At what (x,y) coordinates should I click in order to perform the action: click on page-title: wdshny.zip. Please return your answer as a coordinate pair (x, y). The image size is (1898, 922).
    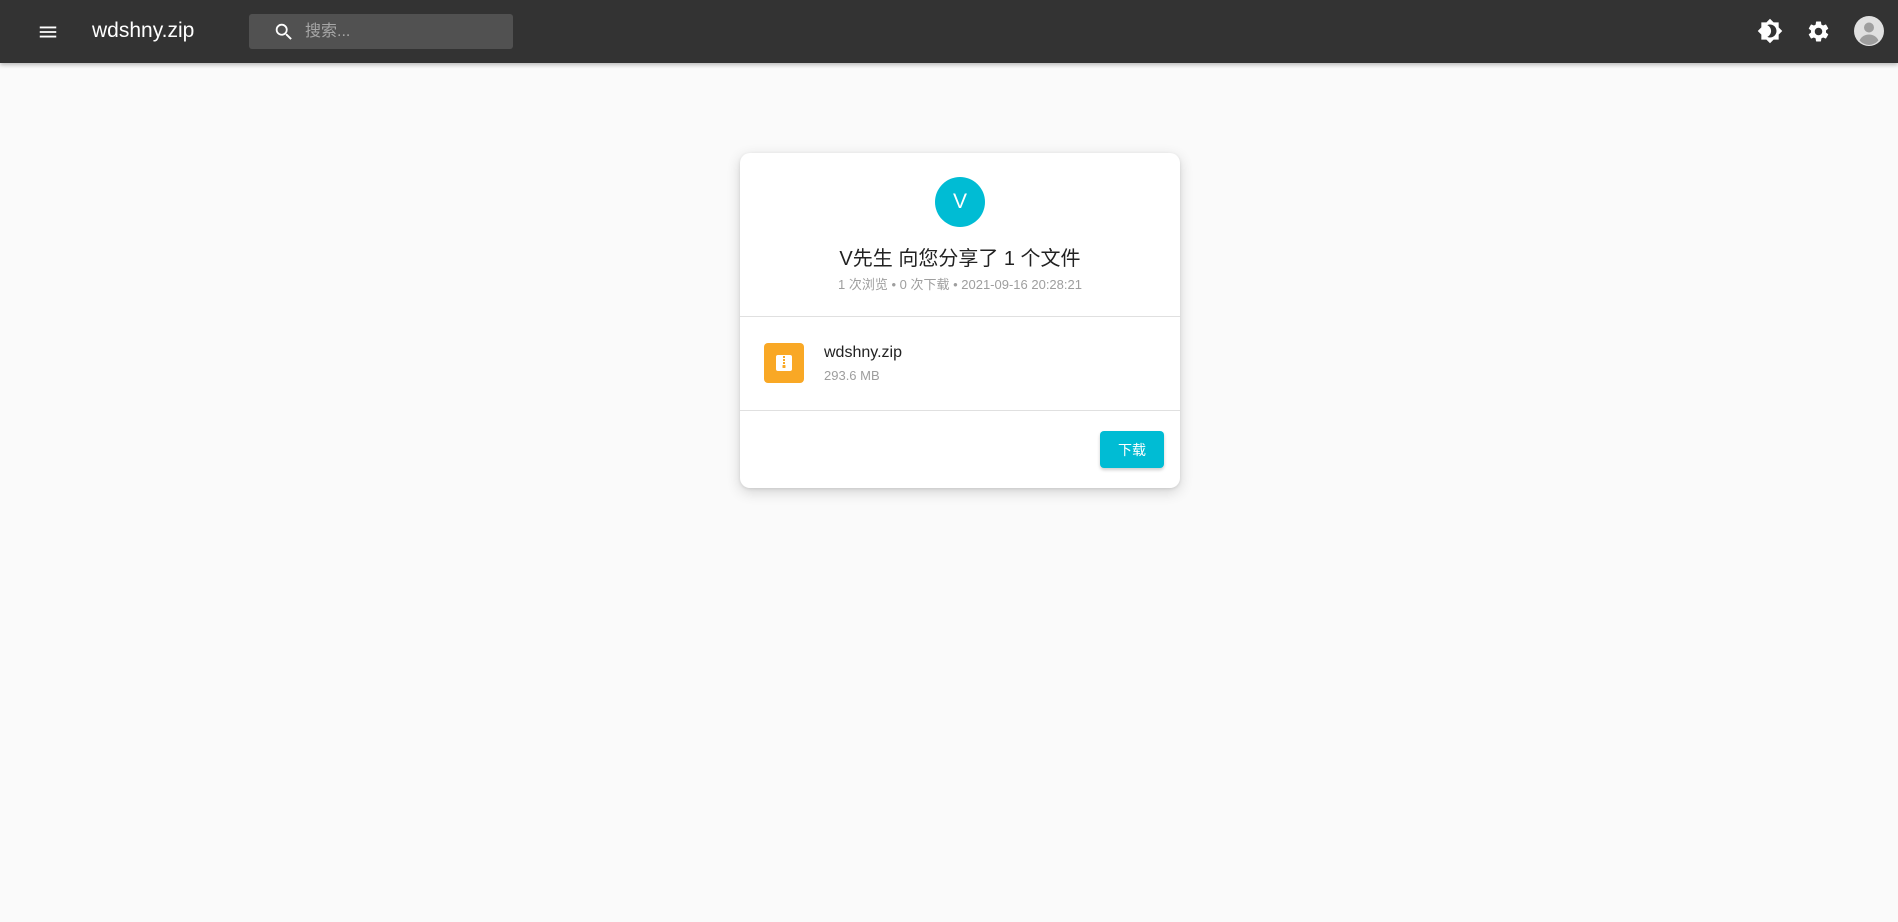
    Looking at the image, I should click on (143, 30).